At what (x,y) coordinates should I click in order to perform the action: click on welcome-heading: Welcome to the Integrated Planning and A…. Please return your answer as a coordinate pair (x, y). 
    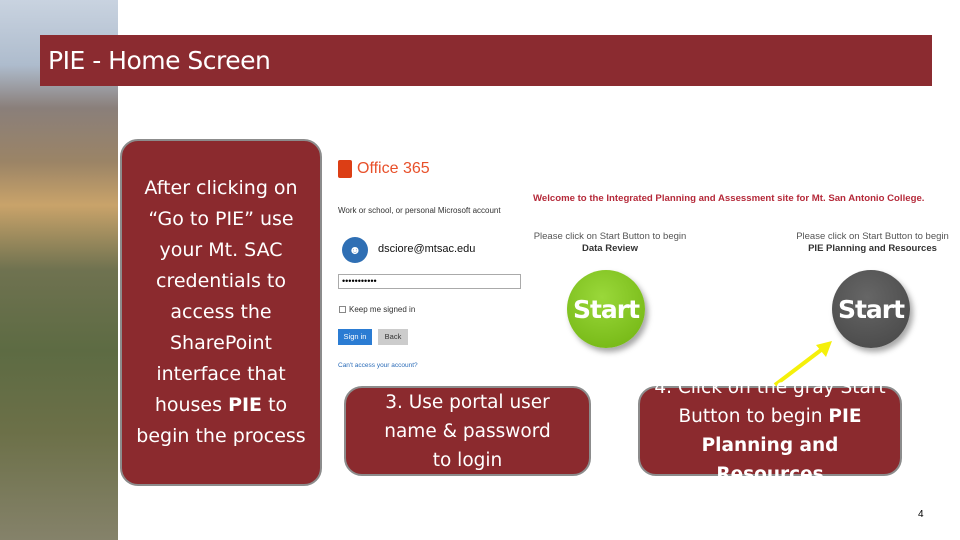
    Looking at the image, I should click on (729, 198).